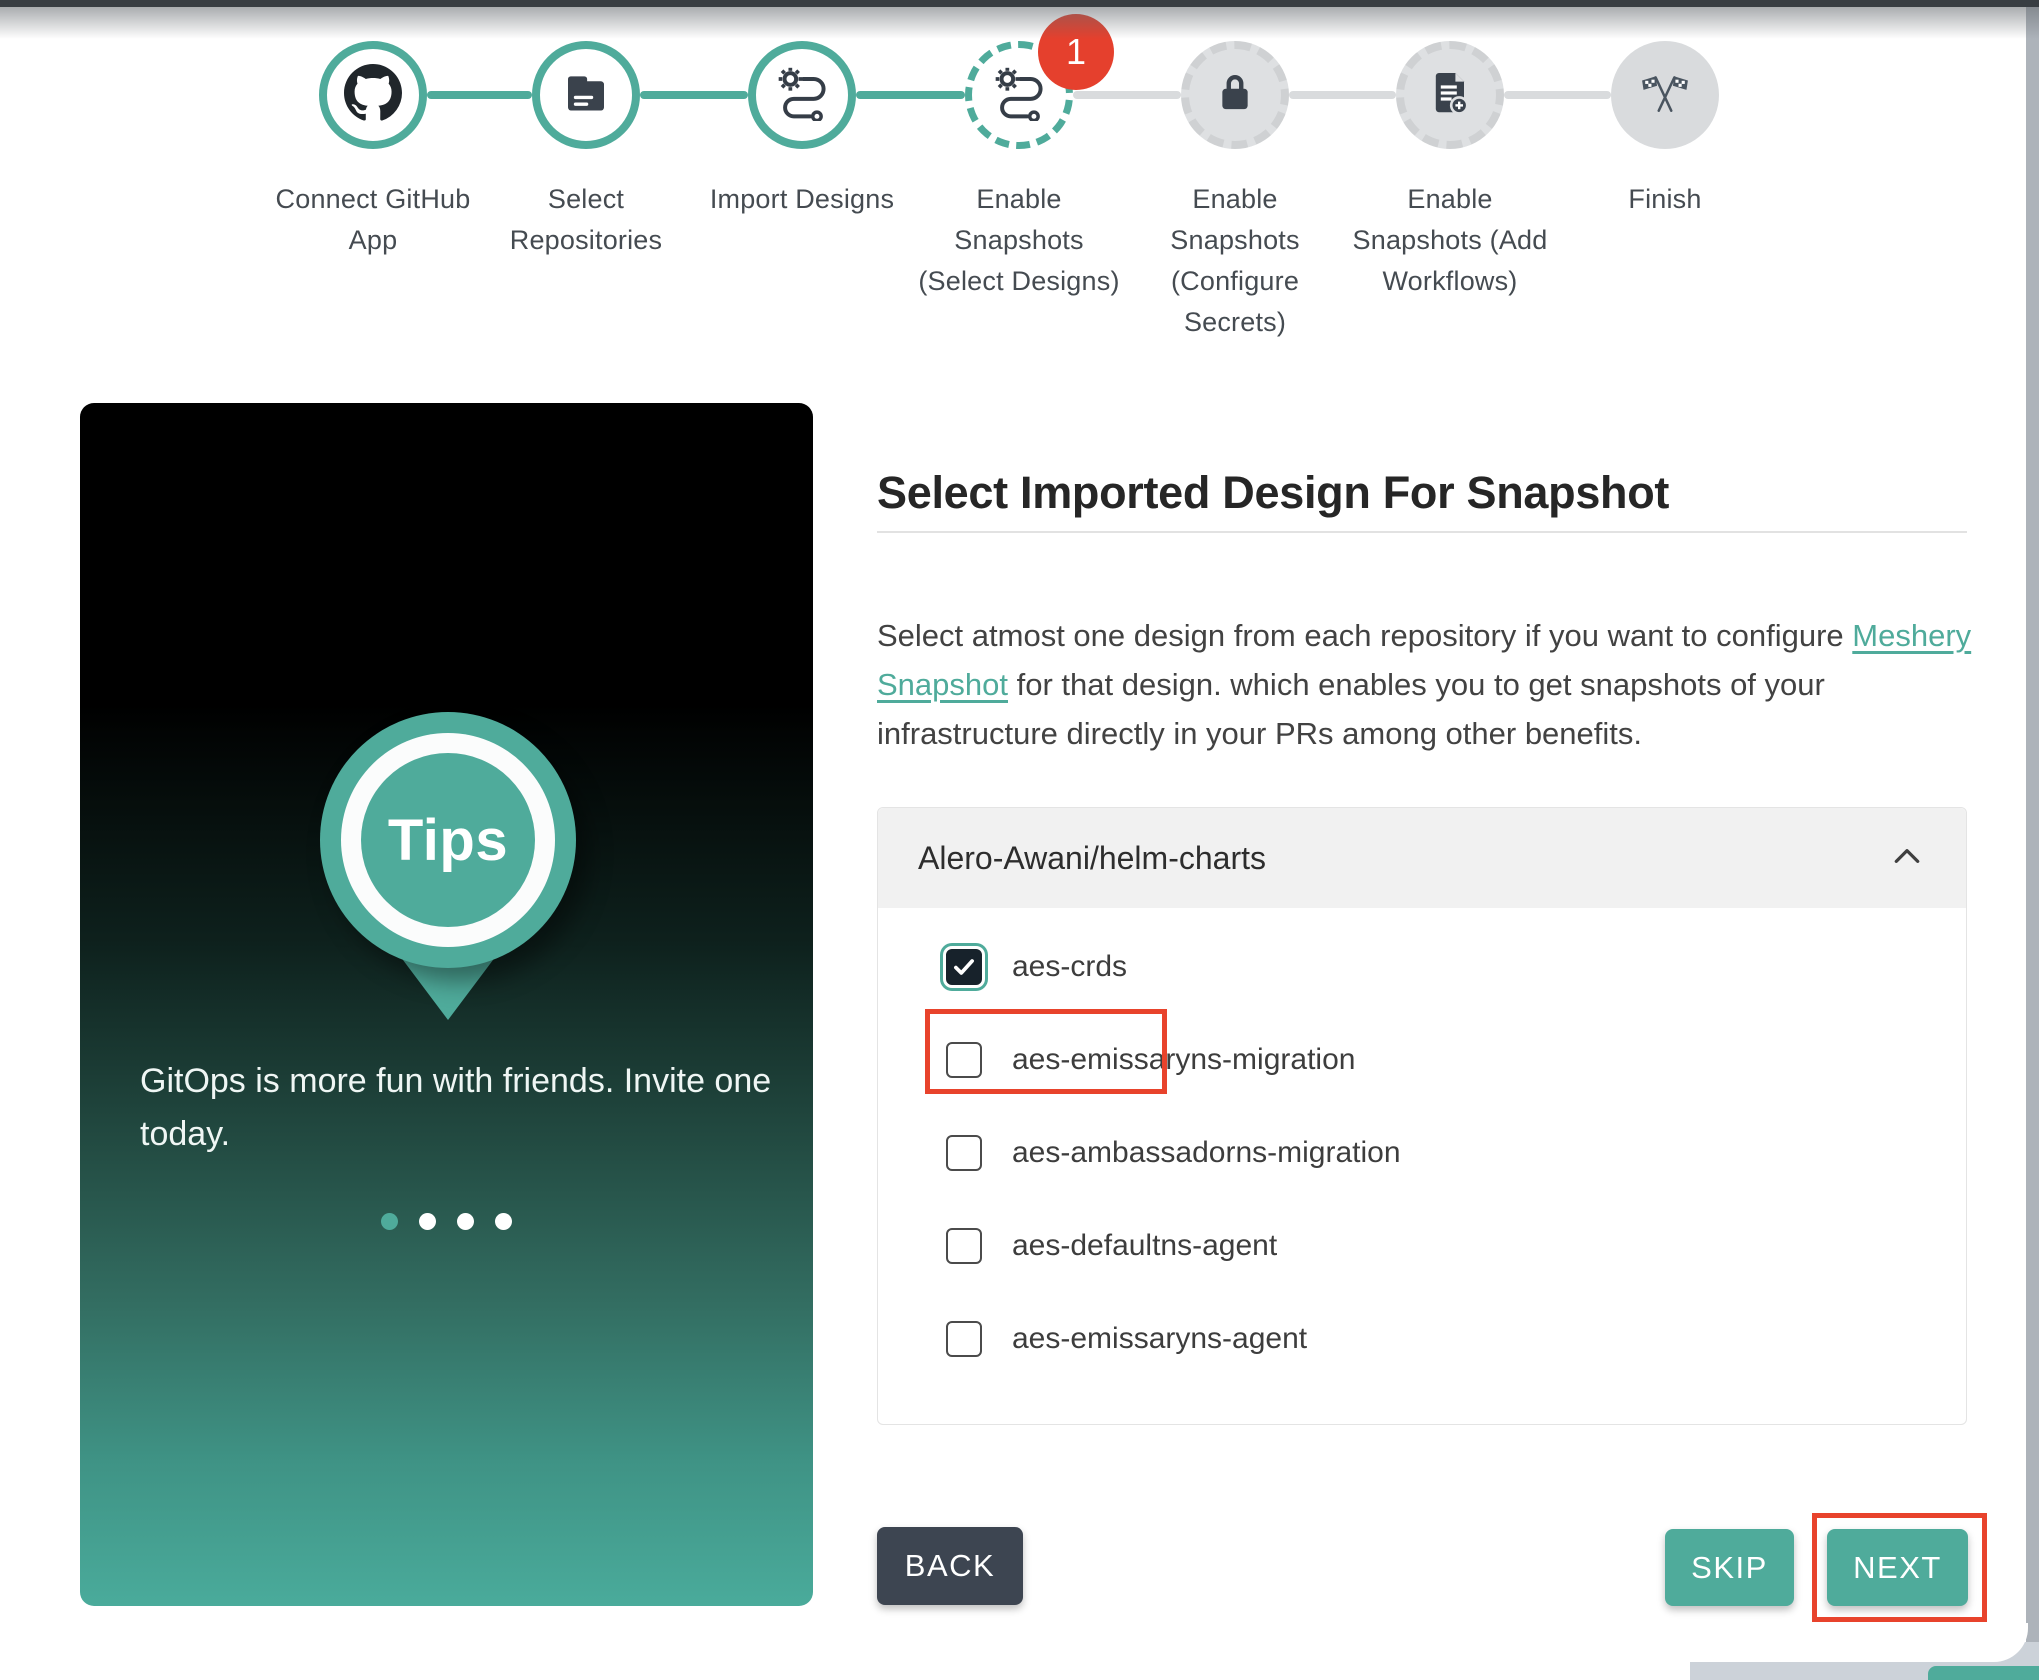 Image resolution: width=2039 pixels, height=1680 pixels. What do you see at coordinates (373, 219) in the screenshot?
I see `step-label: Connect GitHub App` at bounding box center [373, 219].